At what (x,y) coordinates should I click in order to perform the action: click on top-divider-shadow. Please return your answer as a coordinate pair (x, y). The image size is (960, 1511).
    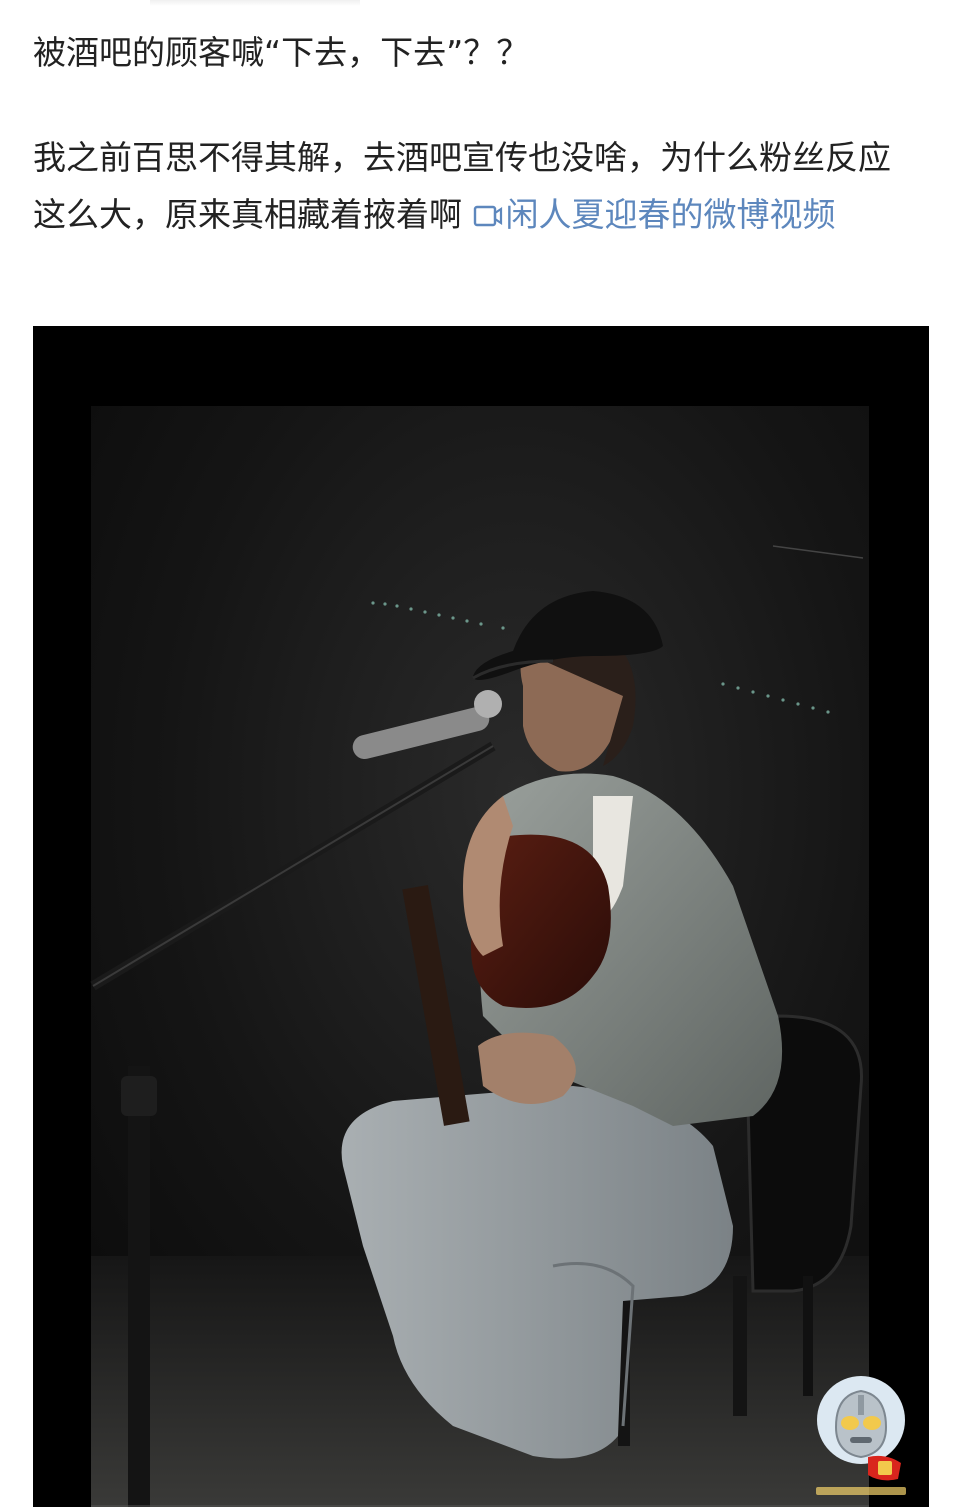
    Looking at the image, I should click on (255, 3).